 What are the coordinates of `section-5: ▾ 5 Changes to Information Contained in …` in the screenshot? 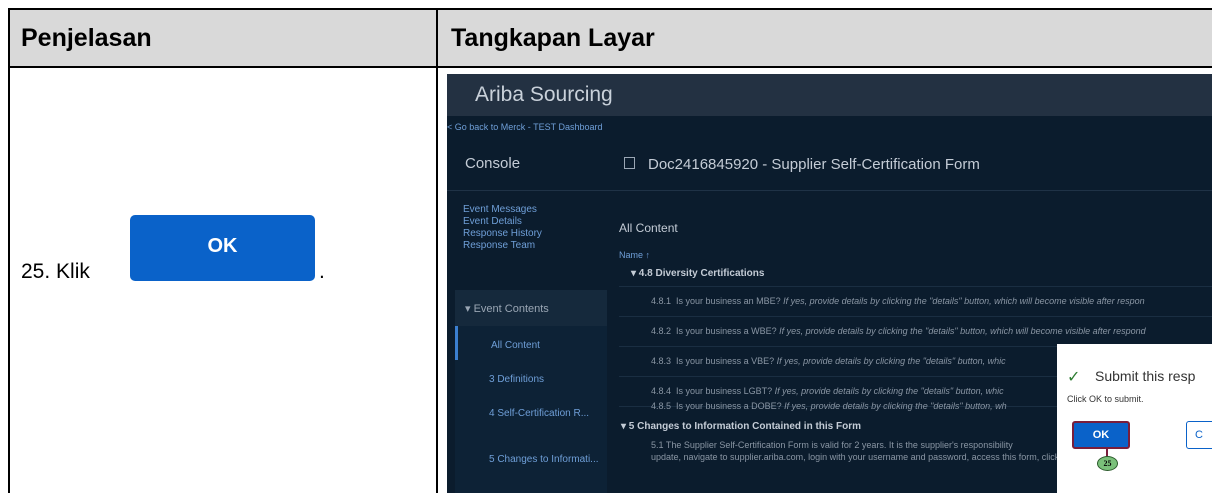 It's located at (741, 426).